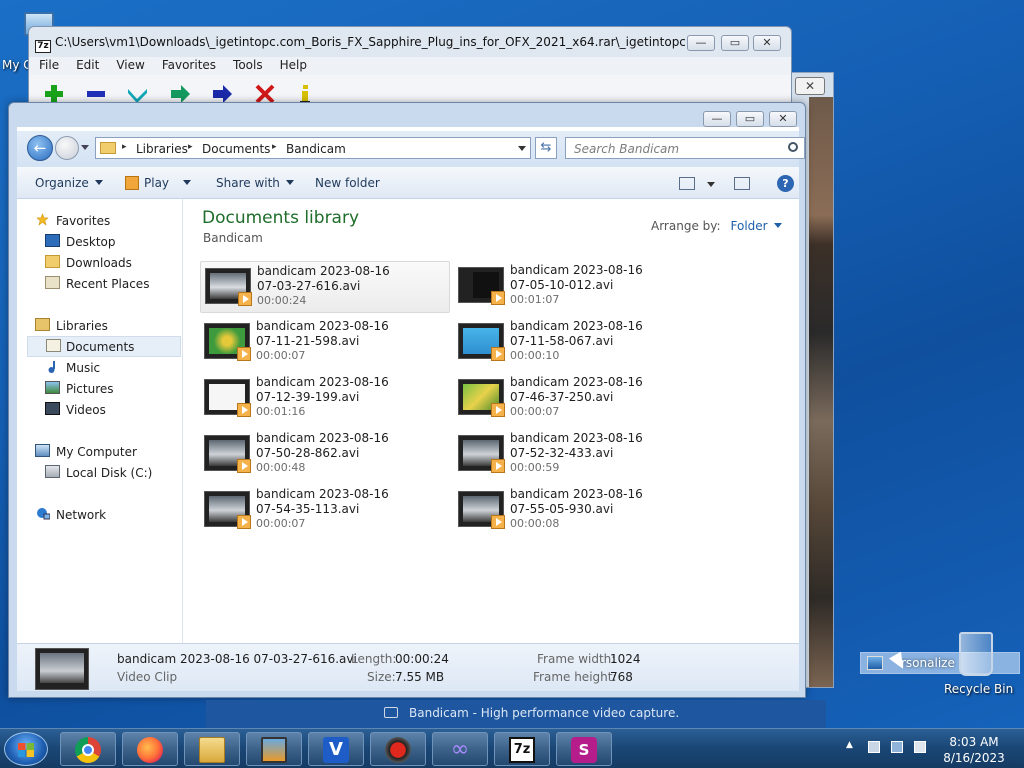  I want to click on breadcrumb-bandicam: Bandicam, so click(316, 149).